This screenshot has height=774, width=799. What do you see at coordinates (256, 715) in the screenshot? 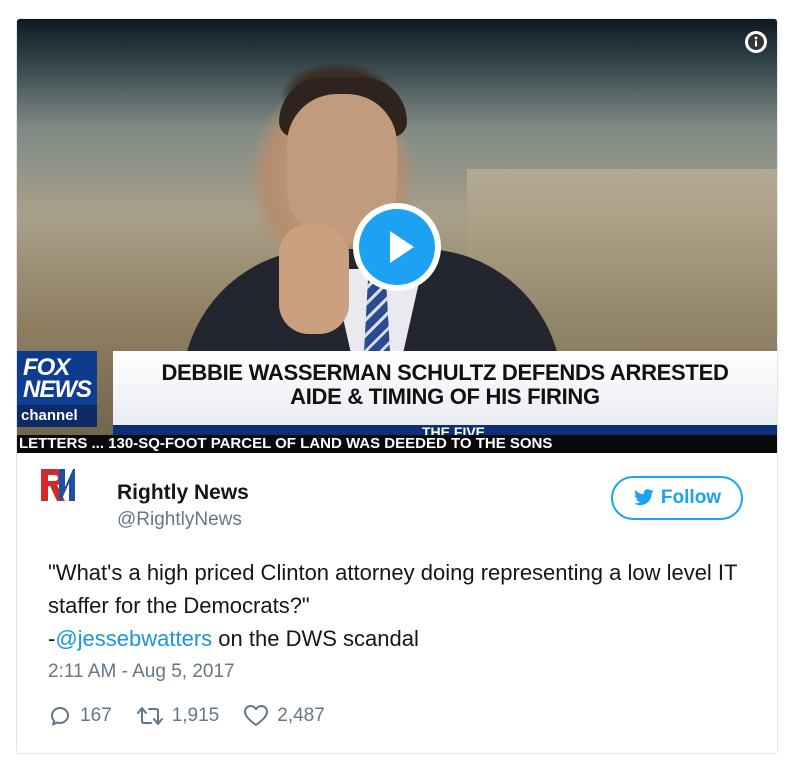
I see `heart-icon` at bounding box center [256, 715].